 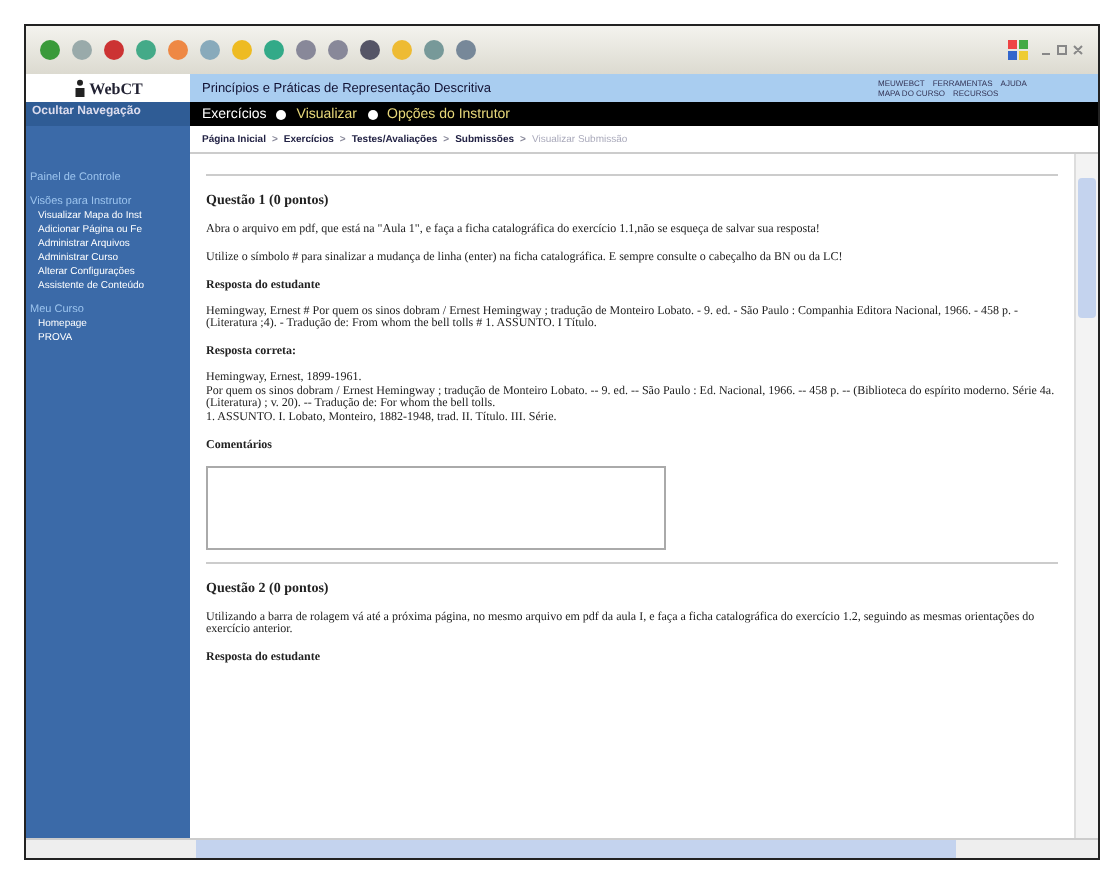 What do you see at coordinates (436, 508) in the screenshot?
I see `comment-field` at bounding box center [436, 508].